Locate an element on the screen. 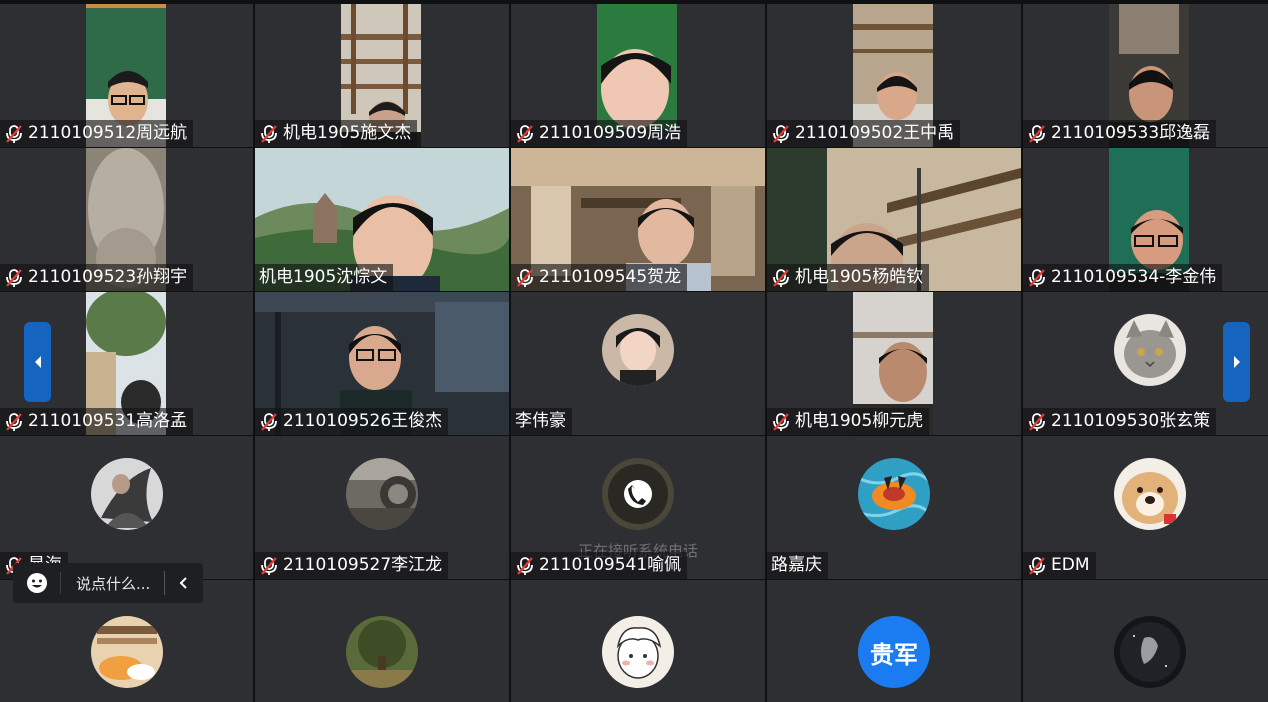 The width and height of the screenshot is (1268, 702). participant-tile: 2110109523孙翔宇 is located at coordinates (126, 219).